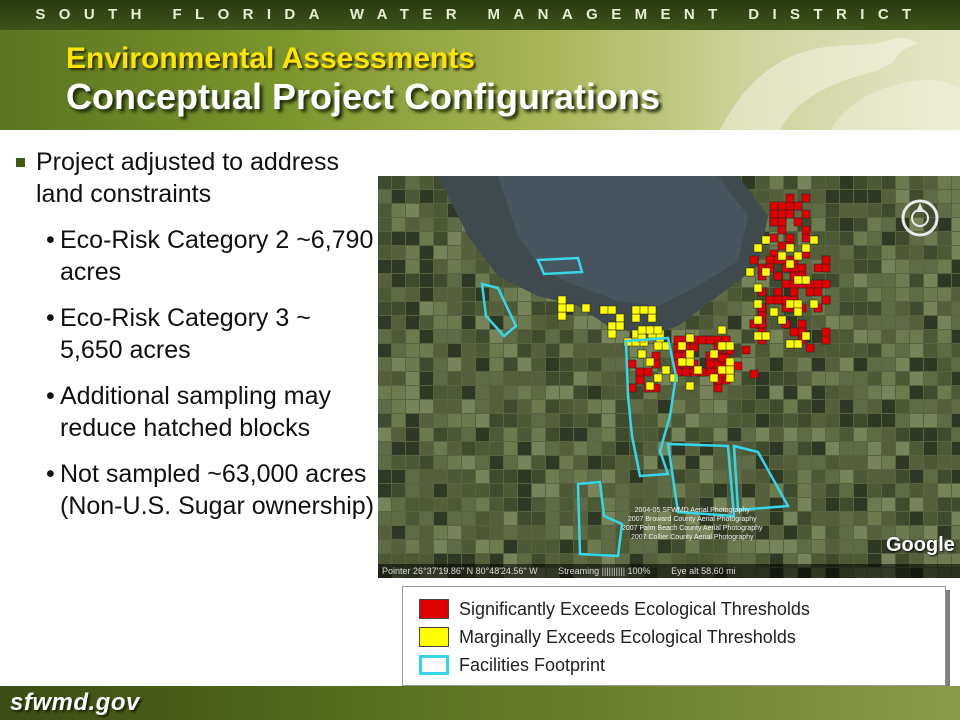 The height and width of the screenshot is (720, 960). What do you see at coordinates (271, 58) in the screenshot?
I see `slide-title: Environmental Assessments` at bounding box center [271, 58].